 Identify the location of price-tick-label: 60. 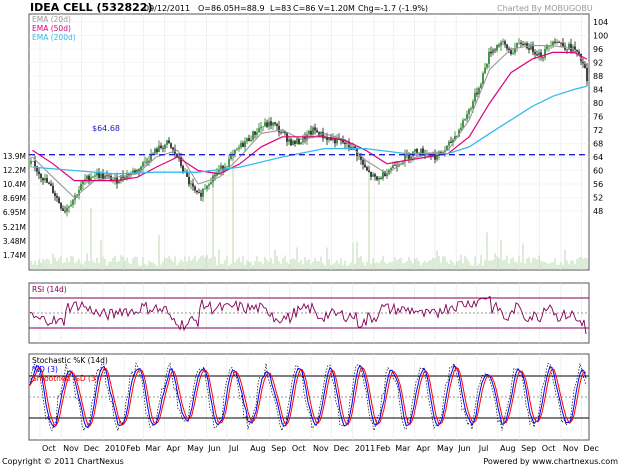
(598, 171).